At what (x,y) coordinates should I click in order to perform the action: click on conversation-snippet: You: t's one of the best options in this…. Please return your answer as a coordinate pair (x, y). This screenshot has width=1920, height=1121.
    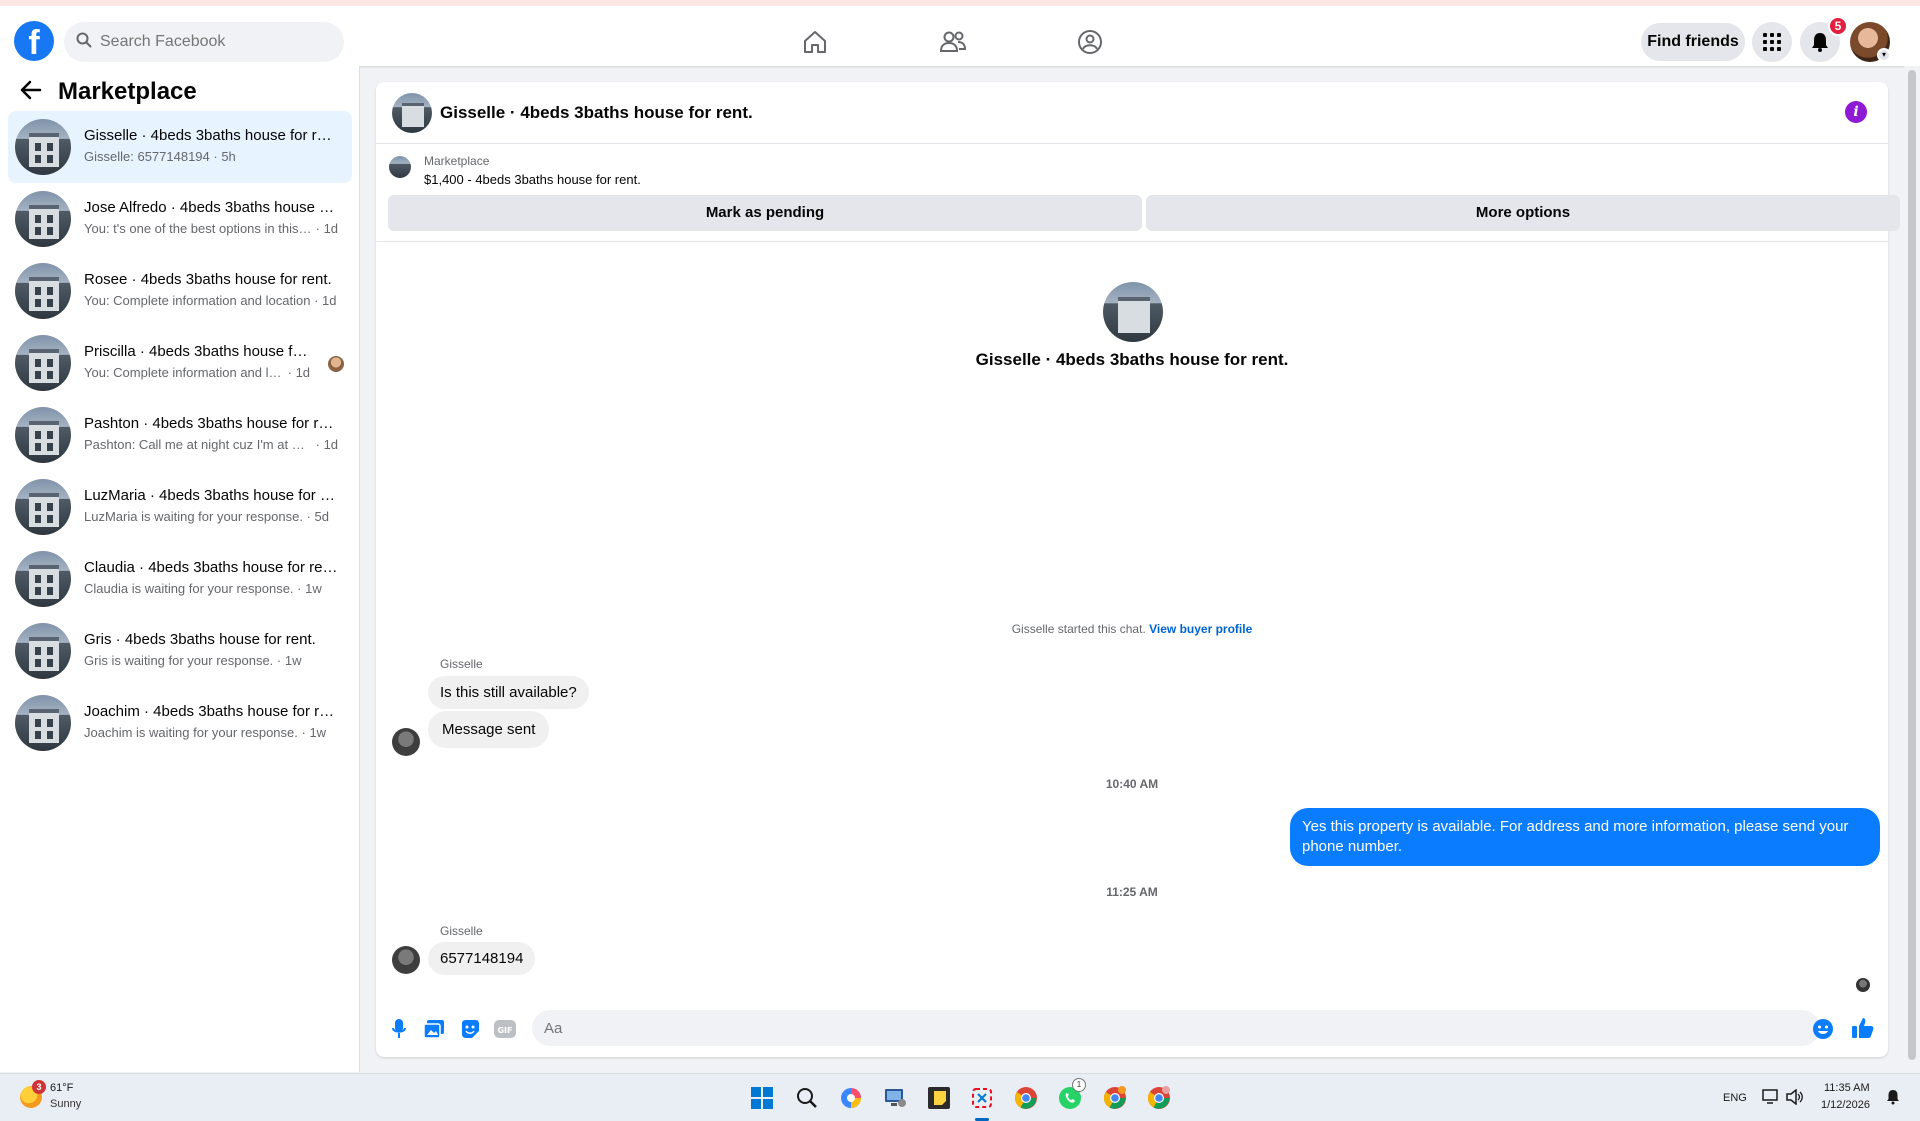
    Looking at the image, I should click on (211, 228).